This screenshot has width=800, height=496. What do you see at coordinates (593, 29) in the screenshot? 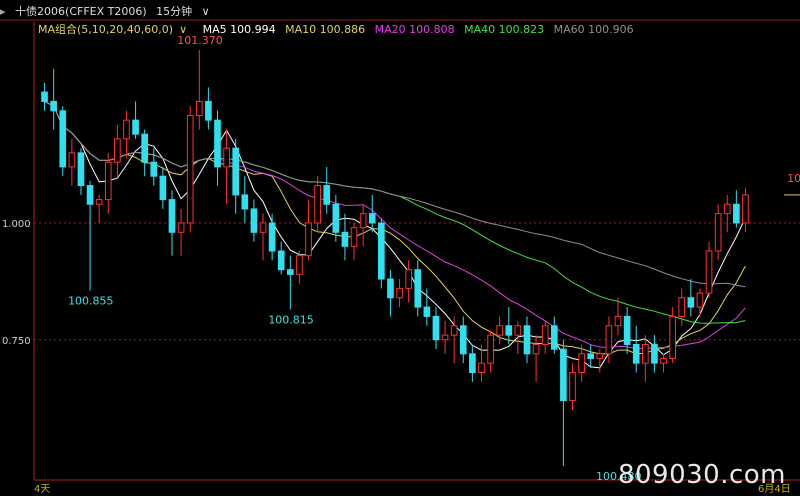
I see `ma60-legend: MA60 100.906` at bounding box center [593, 29].